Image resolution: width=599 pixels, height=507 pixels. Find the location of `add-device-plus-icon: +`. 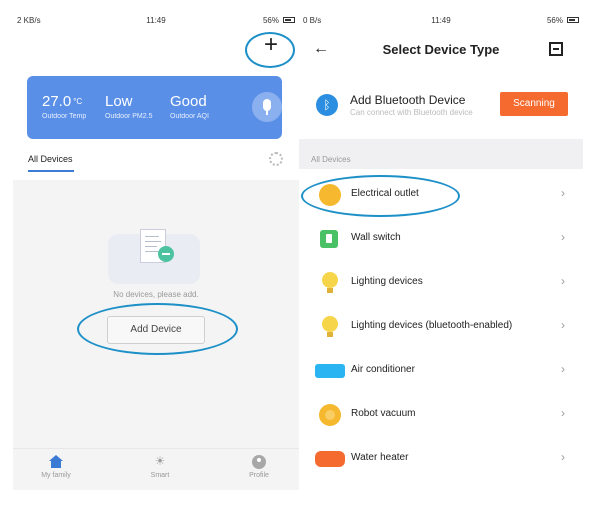

add-device-plus-icon: + is located at coordinates (271, 45).